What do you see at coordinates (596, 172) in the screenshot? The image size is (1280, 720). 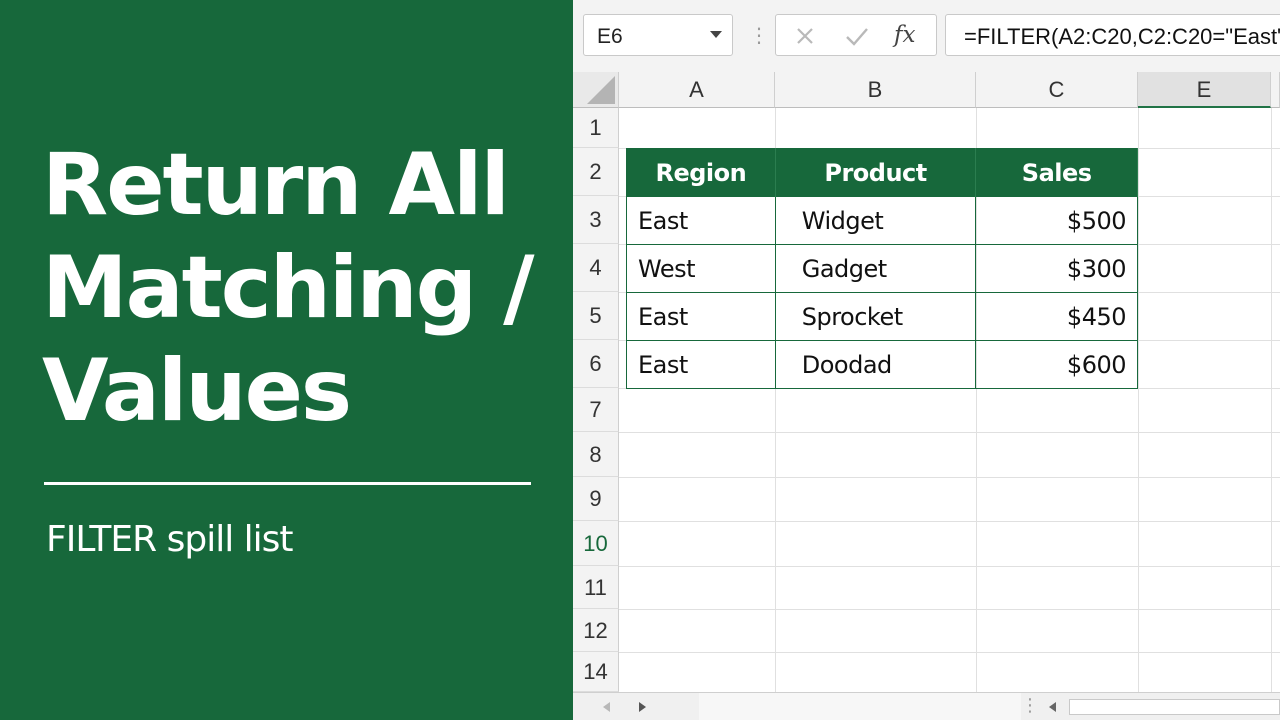 I see `row-header-2: 2` at bounding box center [596, 172].